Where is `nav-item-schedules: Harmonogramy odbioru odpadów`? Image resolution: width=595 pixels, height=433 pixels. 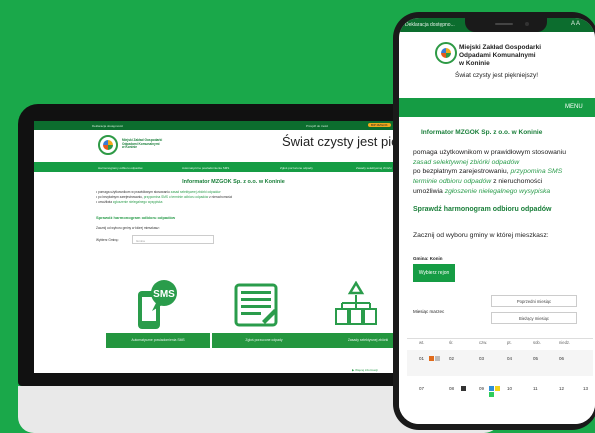
nav-item-schedules: Harmonogramy odbioru odpadów is located at coordinates (120, 168).